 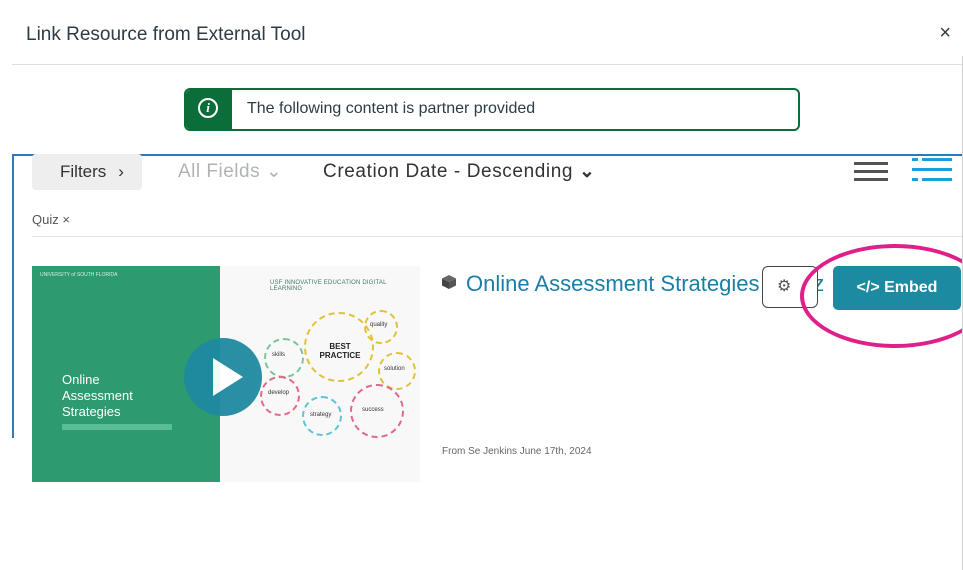 What do you see at coordinates (66, 219) in the screenshot?
I see `remove-filter-icon: ×` at bounding box center [66, 219].